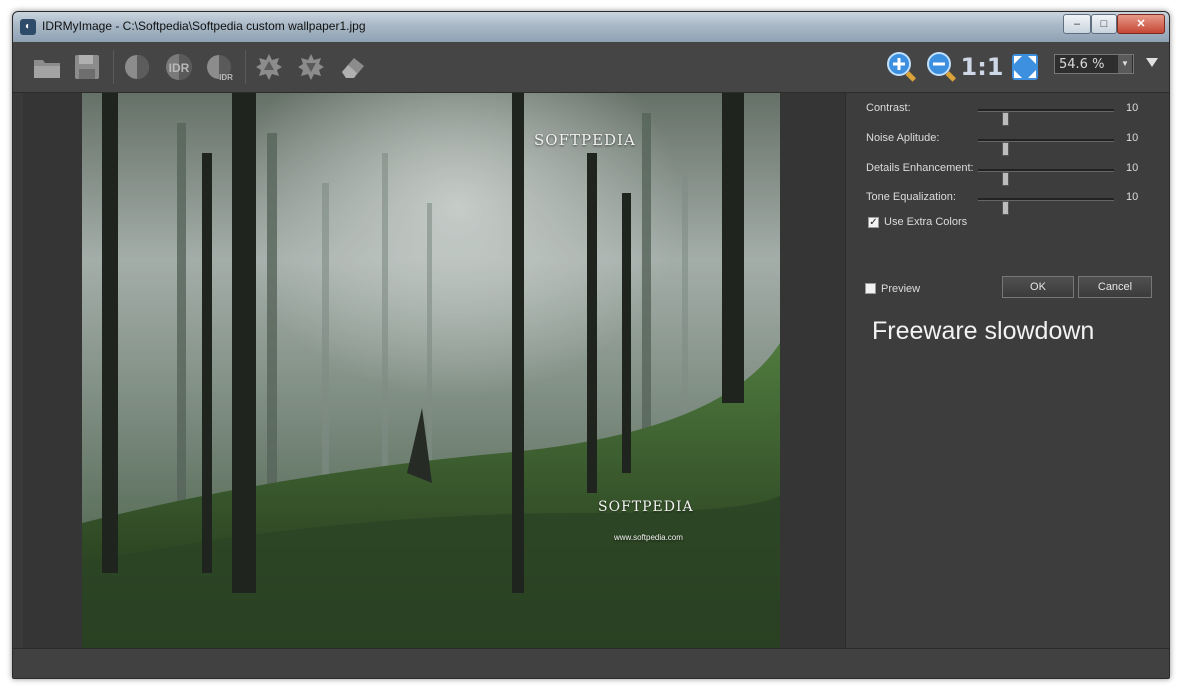  I want to click on fit-to-window-button, so click(1025, 67).